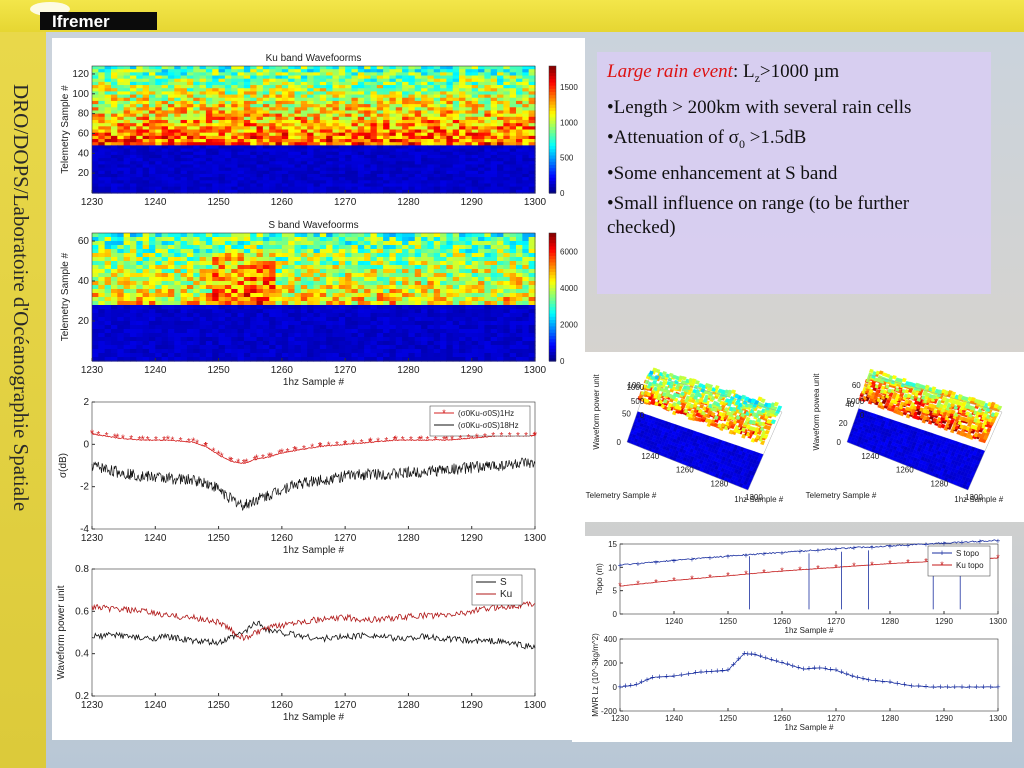 This screenshot has height=768, width=1024. Describe the element at coordinates (472, 202) in the screenshot. I see `x-tick-label: 1290` at that location.